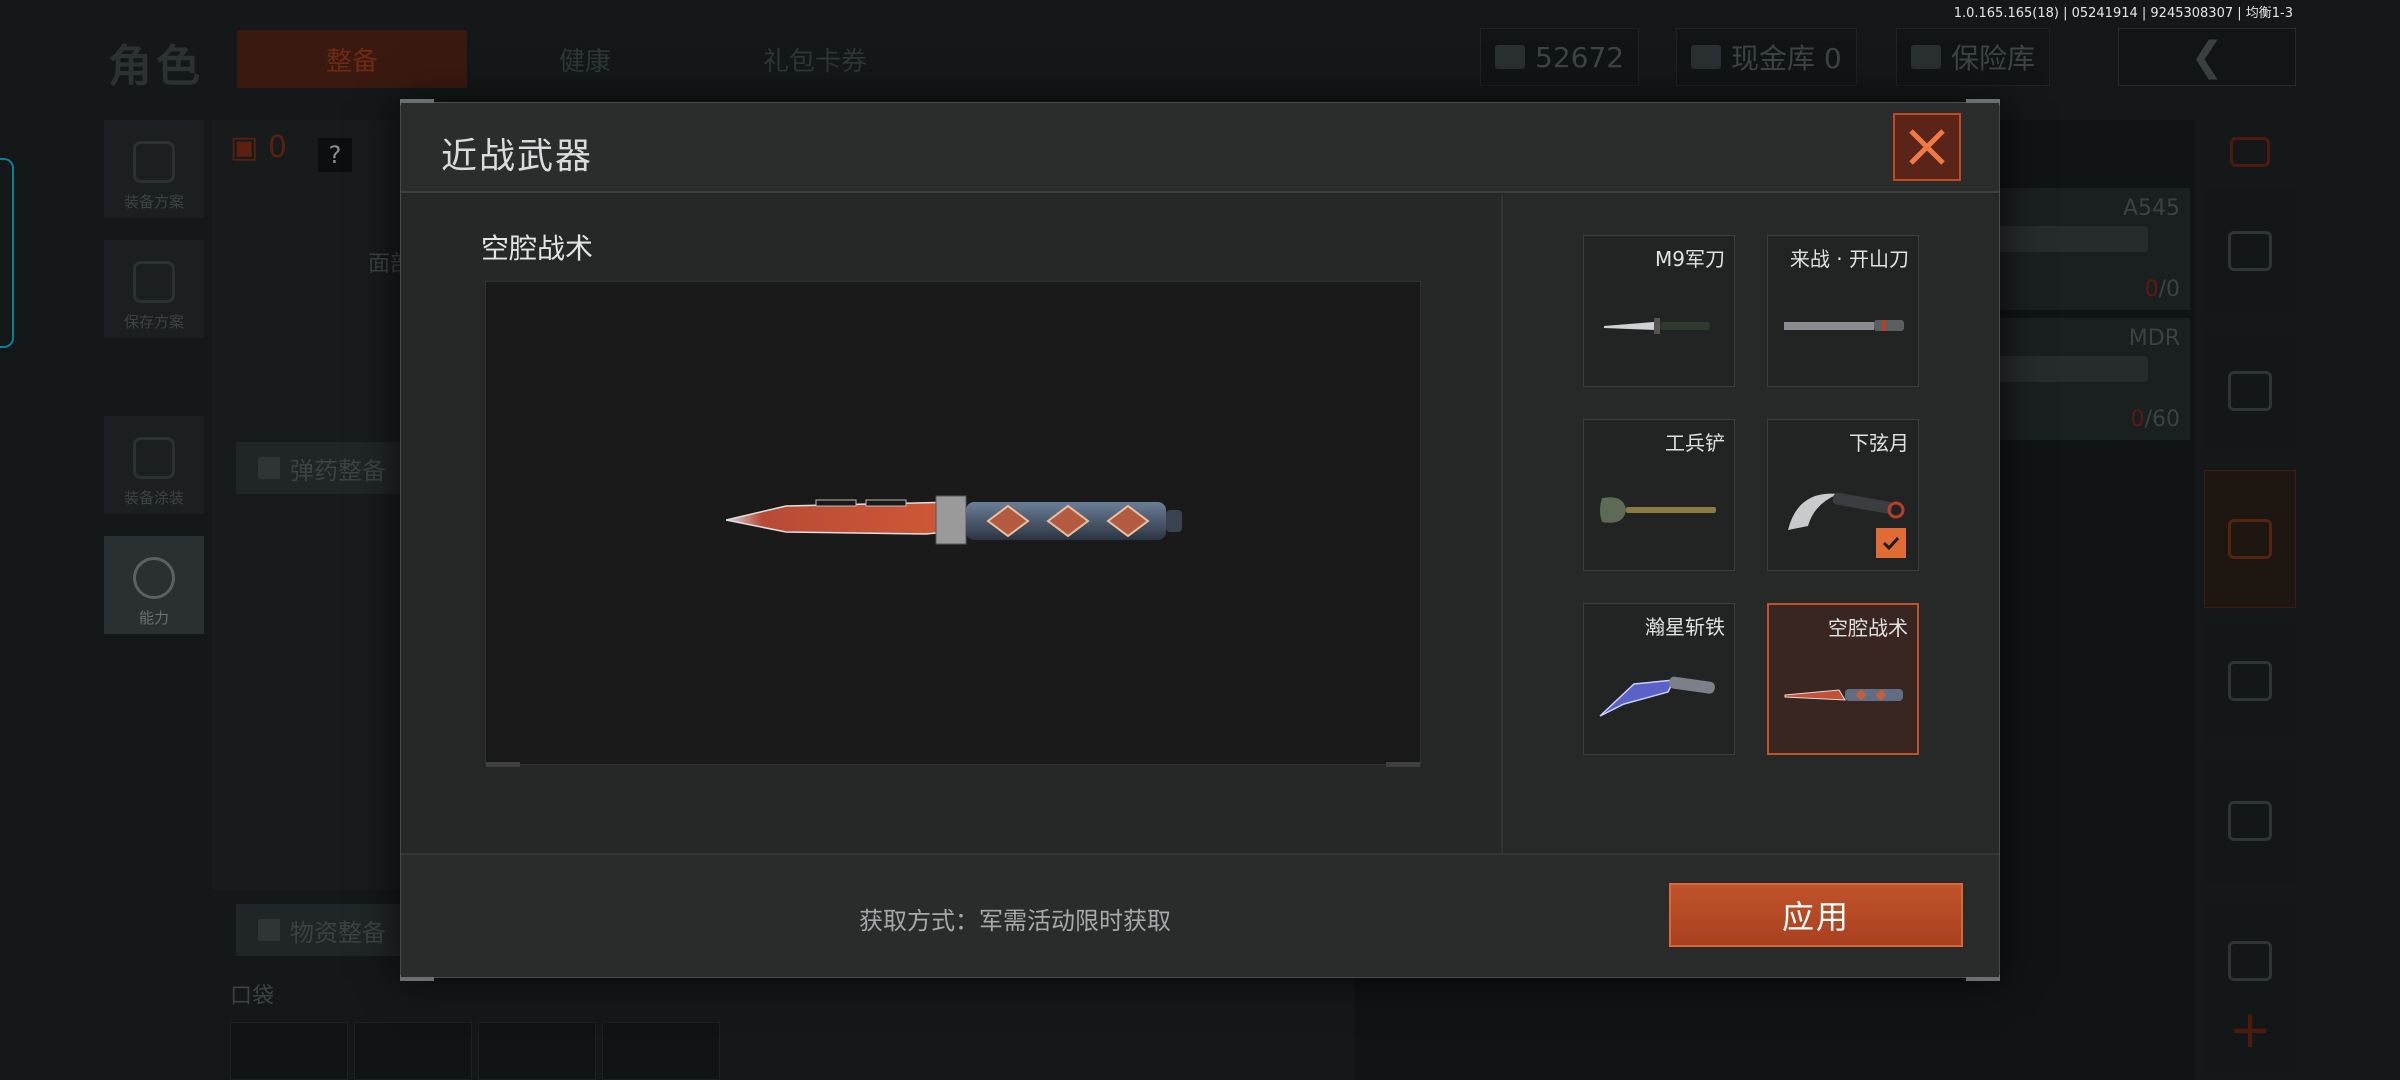 The height and width of the screenshot is (1080, 2400). I want to click on tactical-knife-icon, so click(1843, 695).